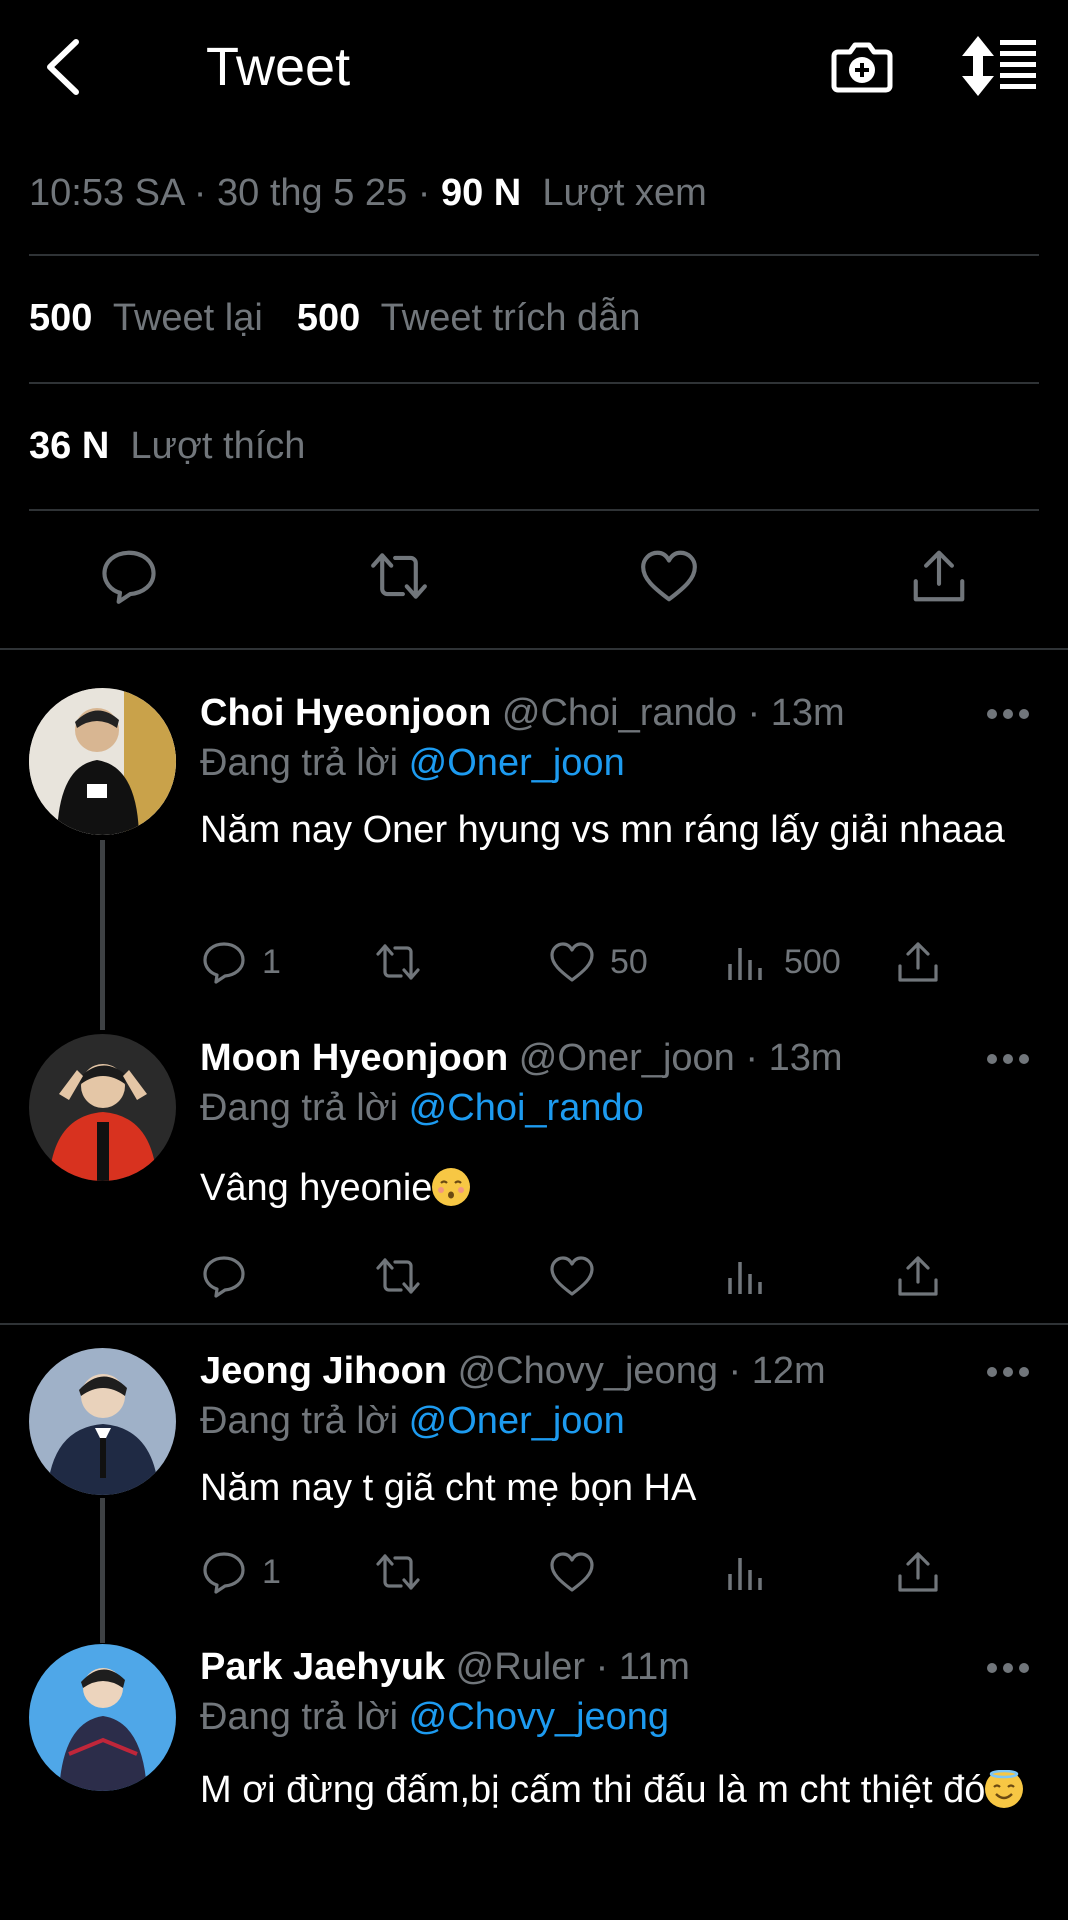 The height and width of the screenshot is (1920, 1068). Describe the element at coordinates (539, 1717) in the screenshot. I see `mention-link: @Chovy_jeong` at that location.